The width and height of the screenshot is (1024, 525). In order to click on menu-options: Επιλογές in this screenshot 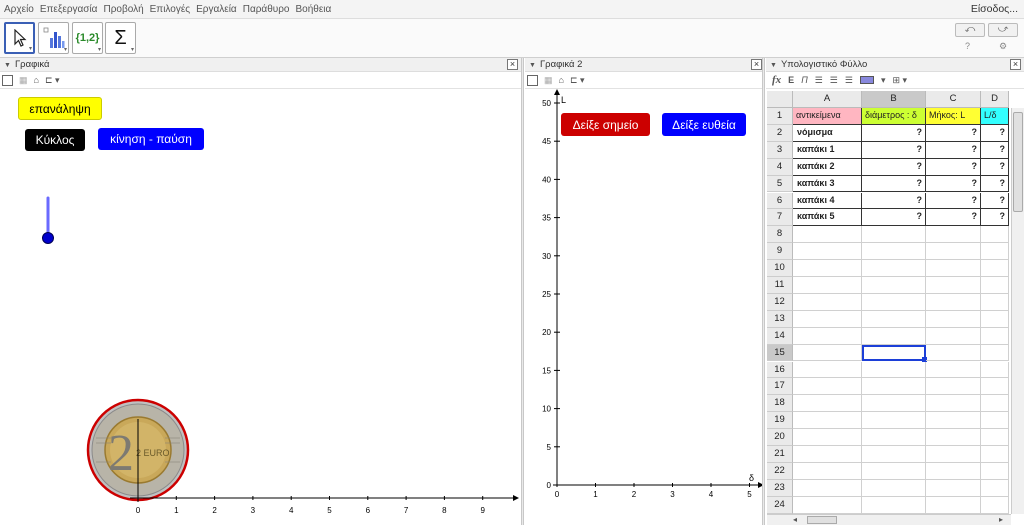, I will do `click(170, 9)`.